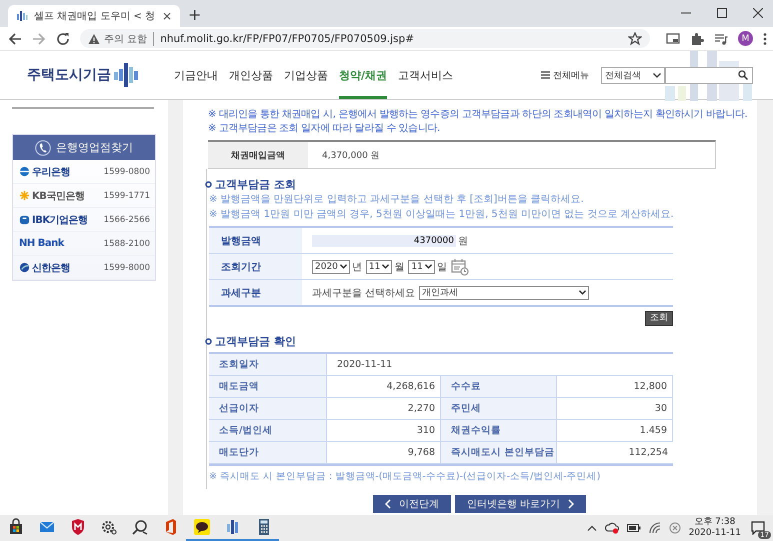  Describe the element at coordinates (267, 431) in the screenshot. I see `table-header-cell: 소득/법인세` at that location.